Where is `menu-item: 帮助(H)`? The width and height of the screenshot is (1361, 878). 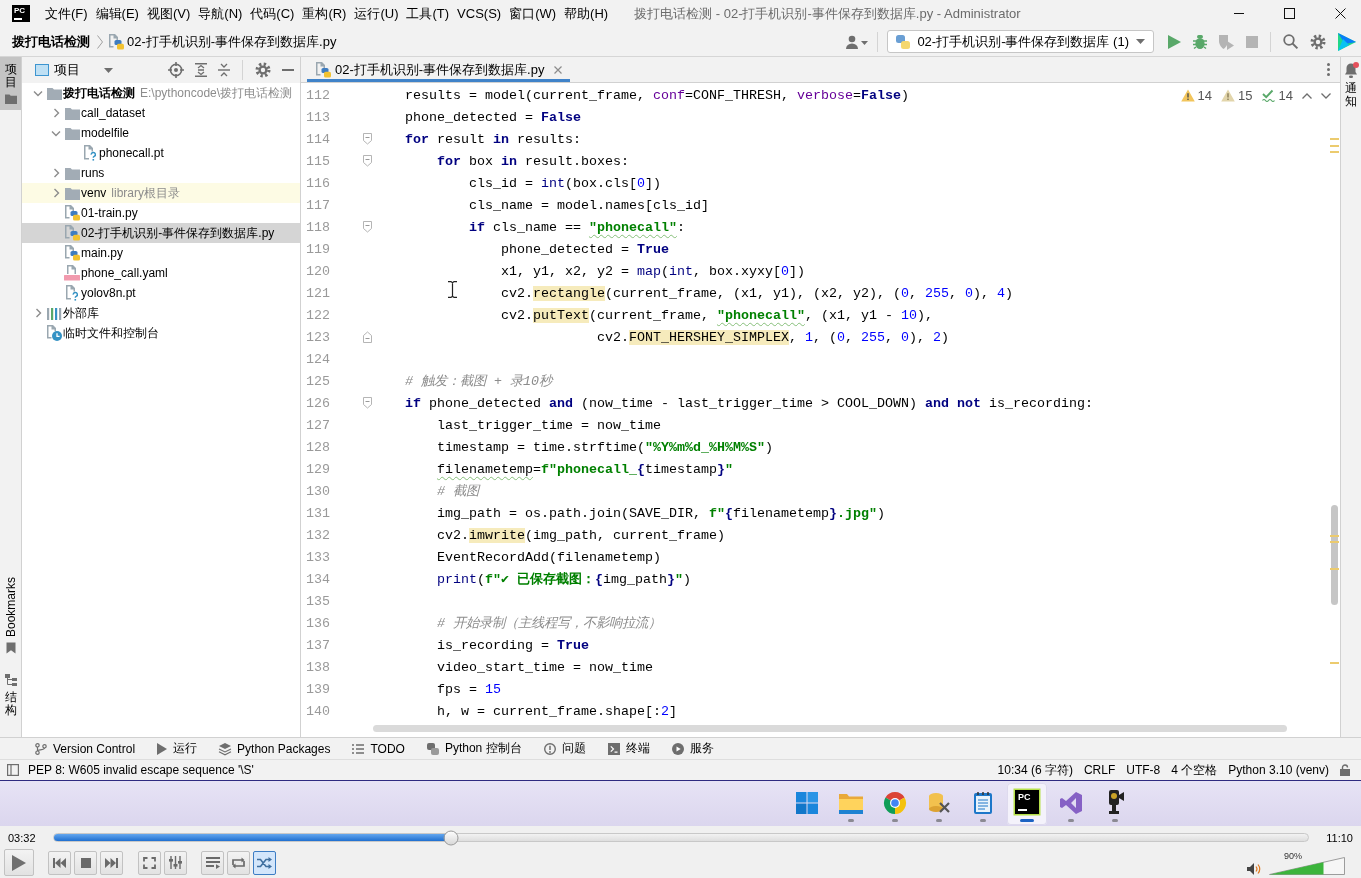 menu-item: 帮助(H) is located at coordinates (586, 13).